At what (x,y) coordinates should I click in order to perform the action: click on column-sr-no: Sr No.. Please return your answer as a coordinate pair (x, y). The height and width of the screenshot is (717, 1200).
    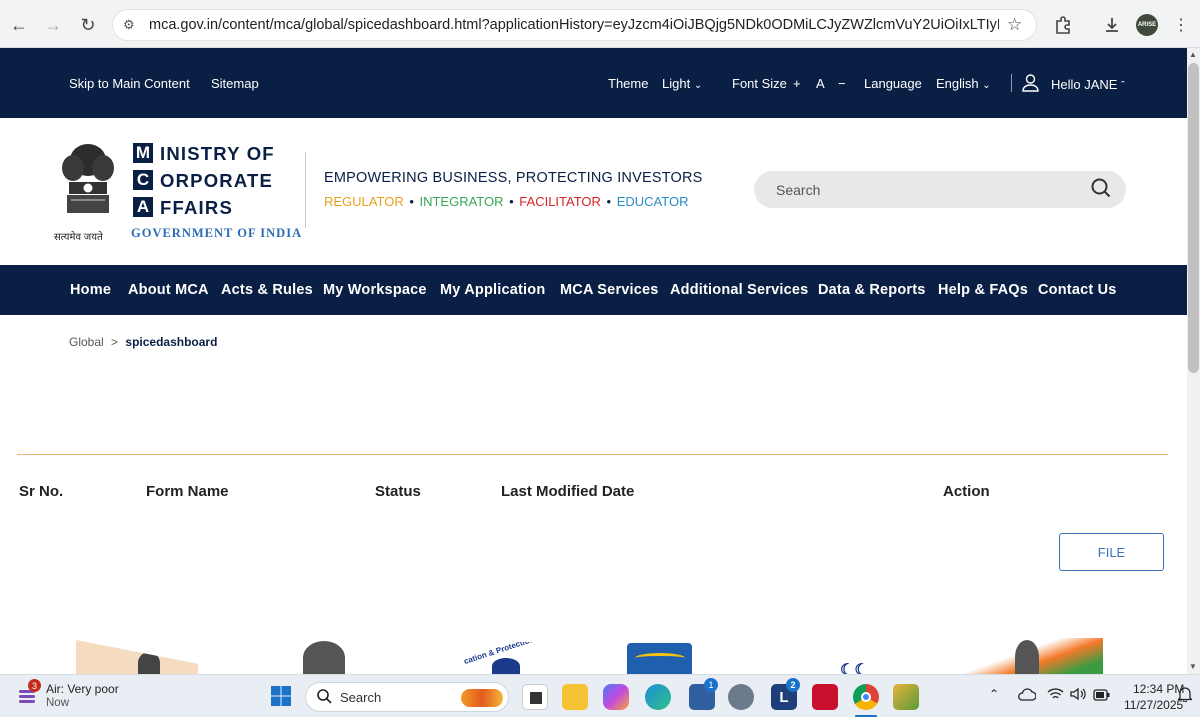
    Looking at the image, I should click on (41, 491).